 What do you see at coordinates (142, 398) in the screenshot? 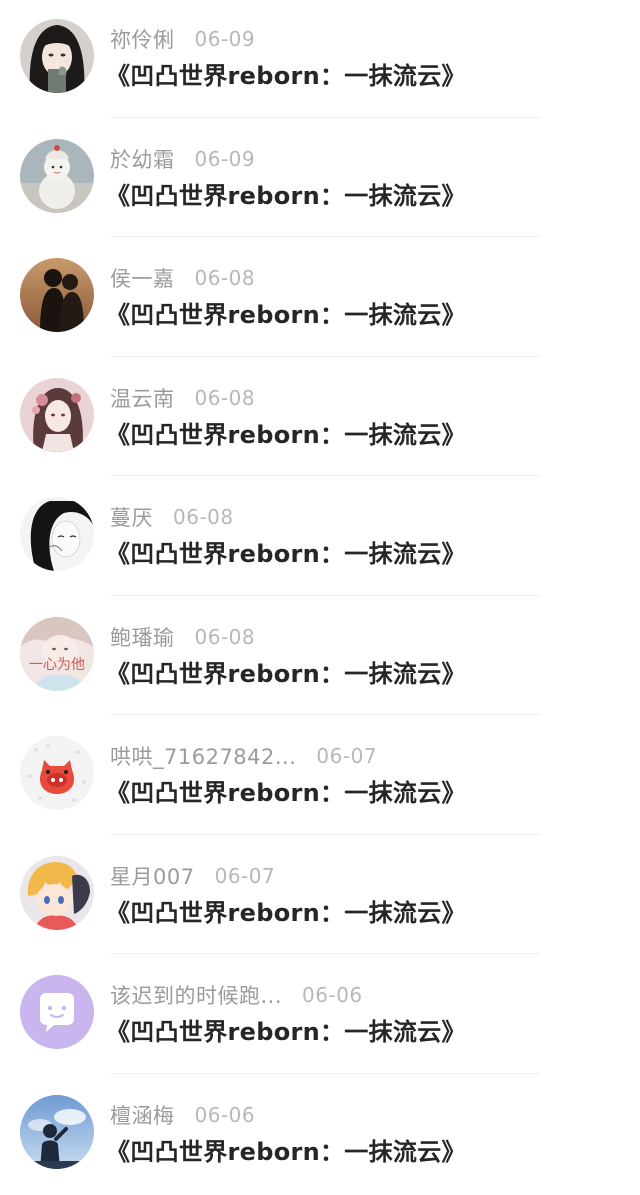
I see `user-name: 温云南` at bounding box center [142, 398].